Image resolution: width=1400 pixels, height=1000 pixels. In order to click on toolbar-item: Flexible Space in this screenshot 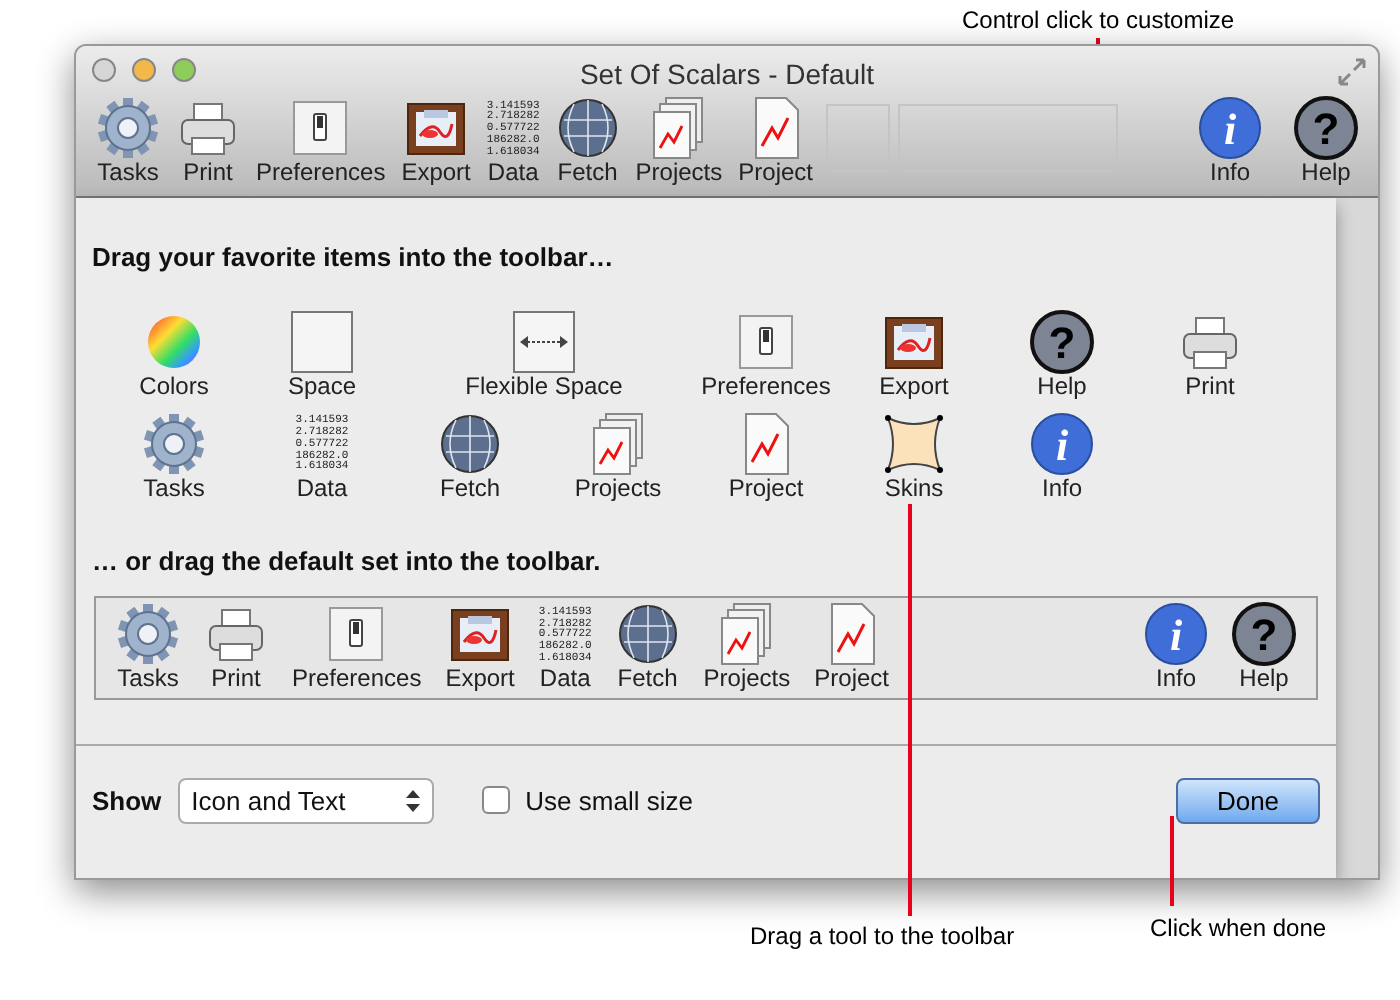, I will do `click(544, 354)`.